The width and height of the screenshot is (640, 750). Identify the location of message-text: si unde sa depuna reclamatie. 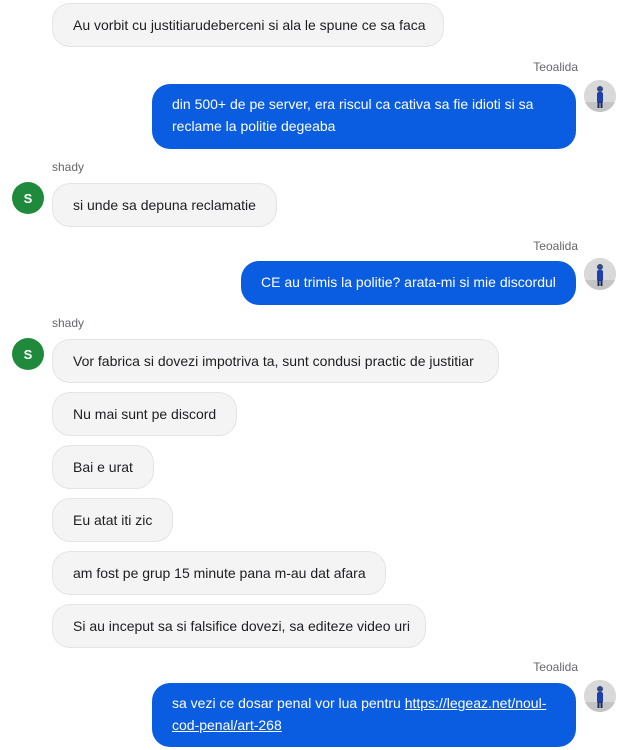
(164, 205).